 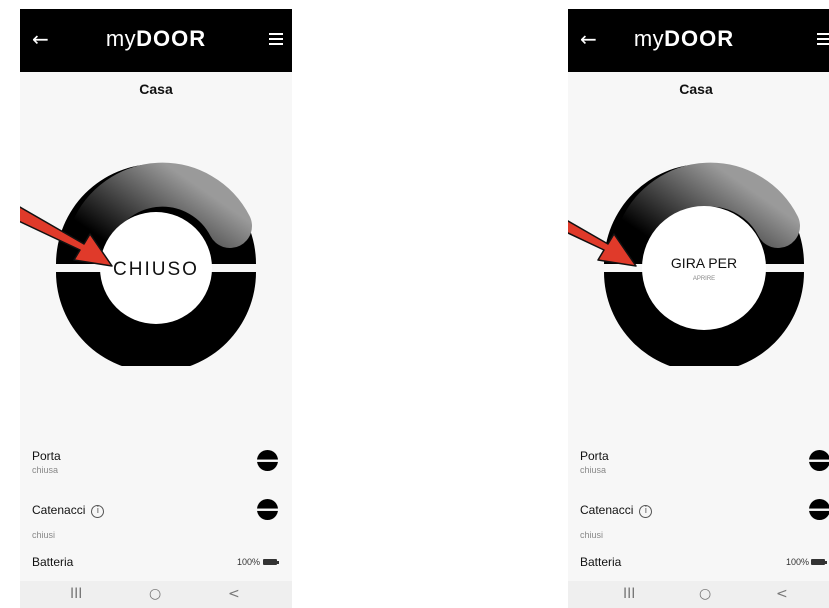 I want to click on dial-status-text: CHIUSO, so click(x=156, y=269).